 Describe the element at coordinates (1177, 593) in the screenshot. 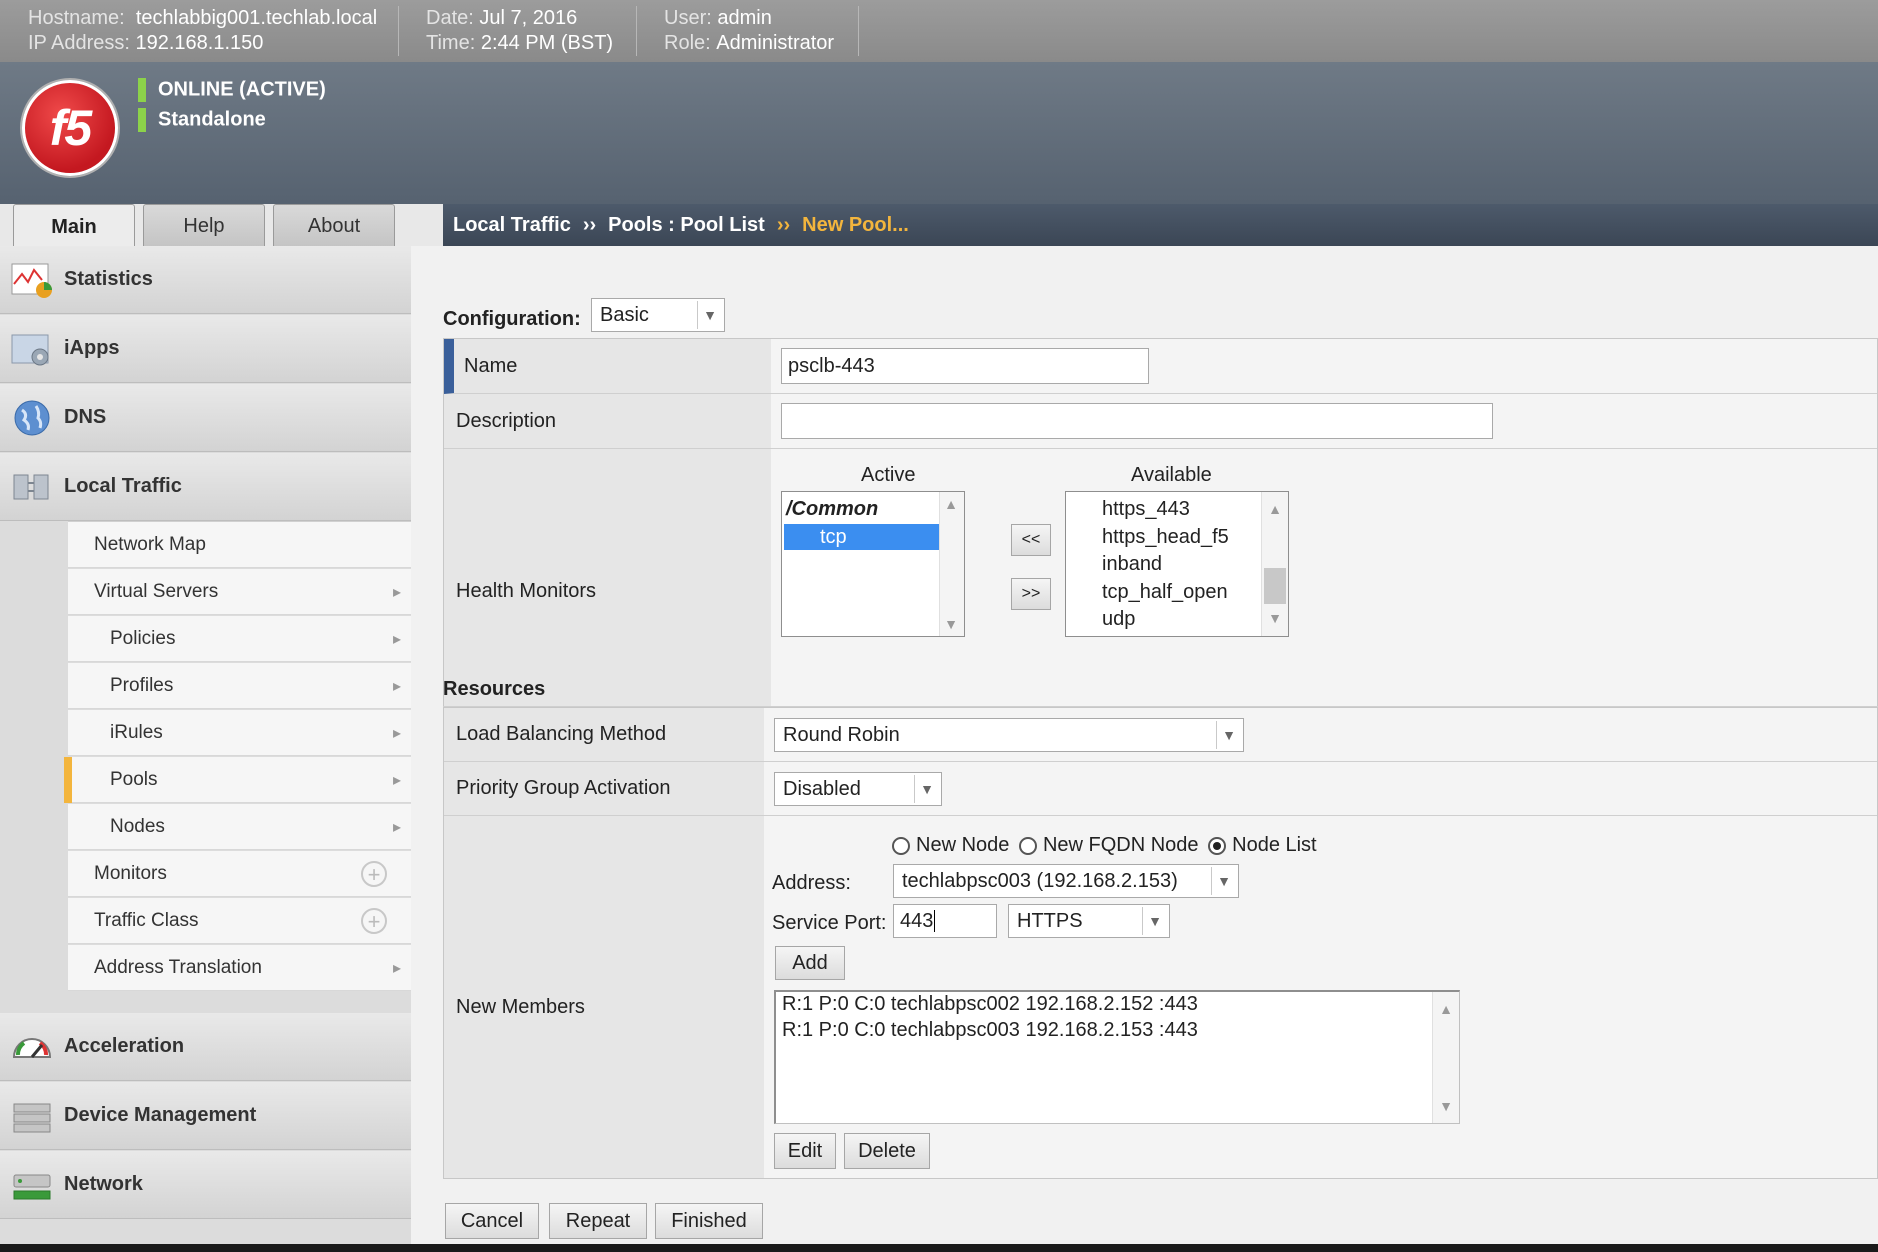

I see `list-item: tcp_half_open` at that location.